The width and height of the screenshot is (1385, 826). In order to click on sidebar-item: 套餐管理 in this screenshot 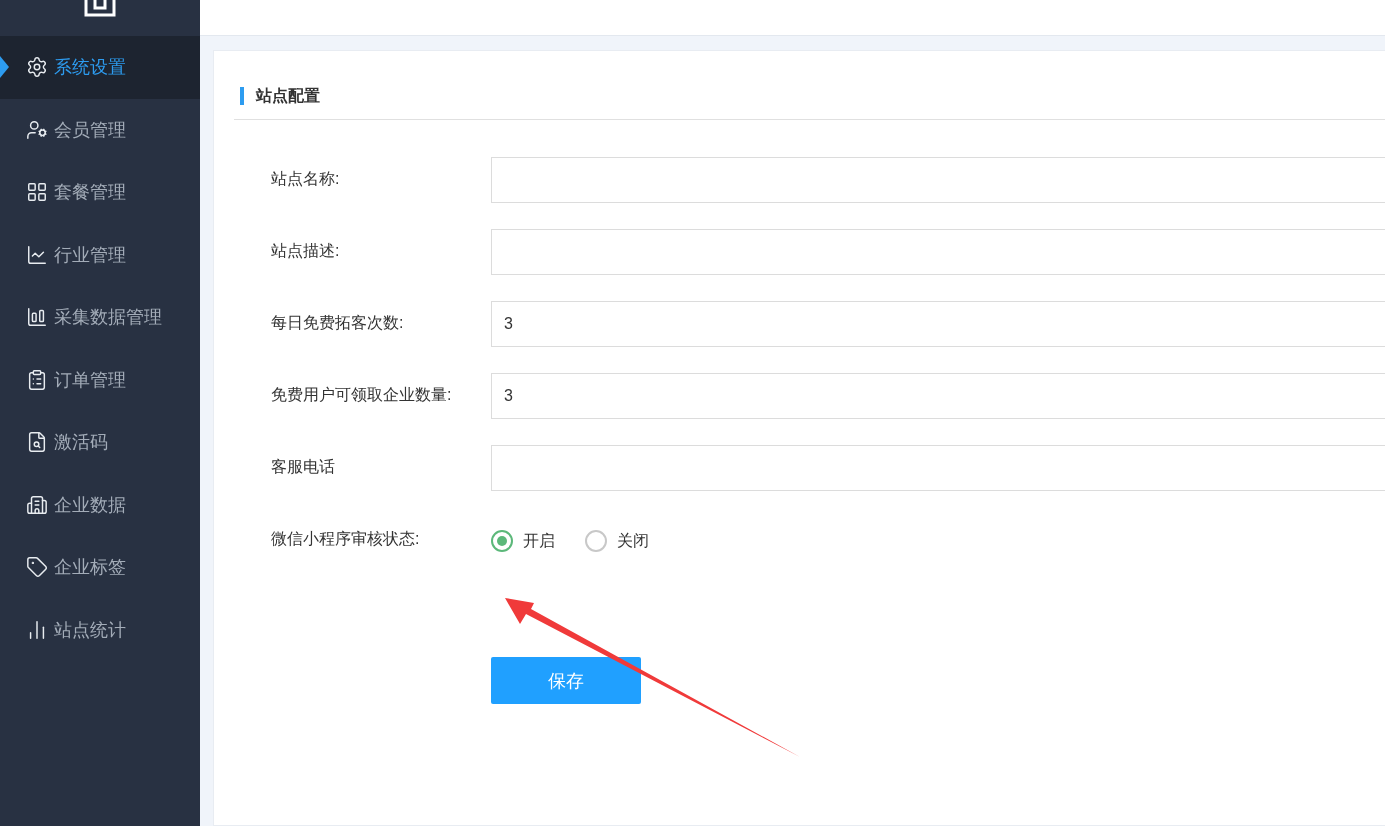, I will do `click(100, 192)`.